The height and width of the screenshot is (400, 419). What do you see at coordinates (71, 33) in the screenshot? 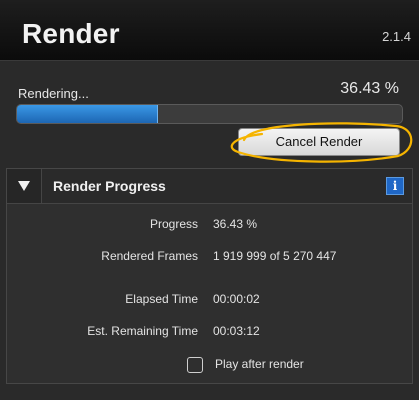
I see `window-title: Render` at bounding box center [71, 33].